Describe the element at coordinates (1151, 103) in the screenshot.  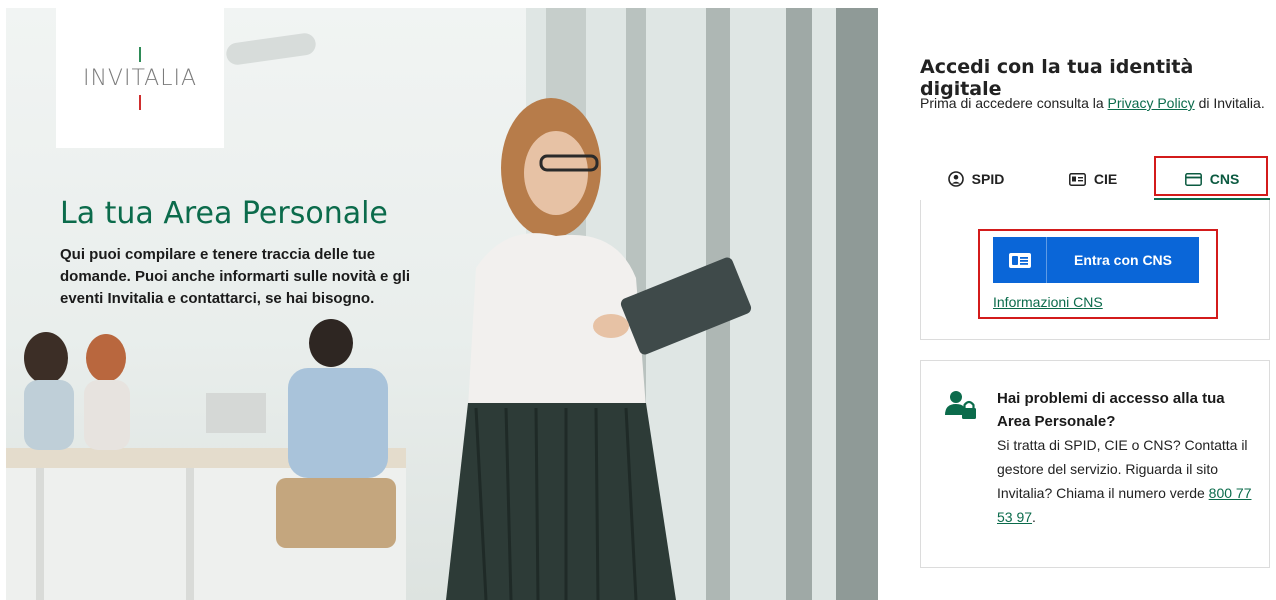
I see `privacy-policy-link: Privacy Policy` at that location.